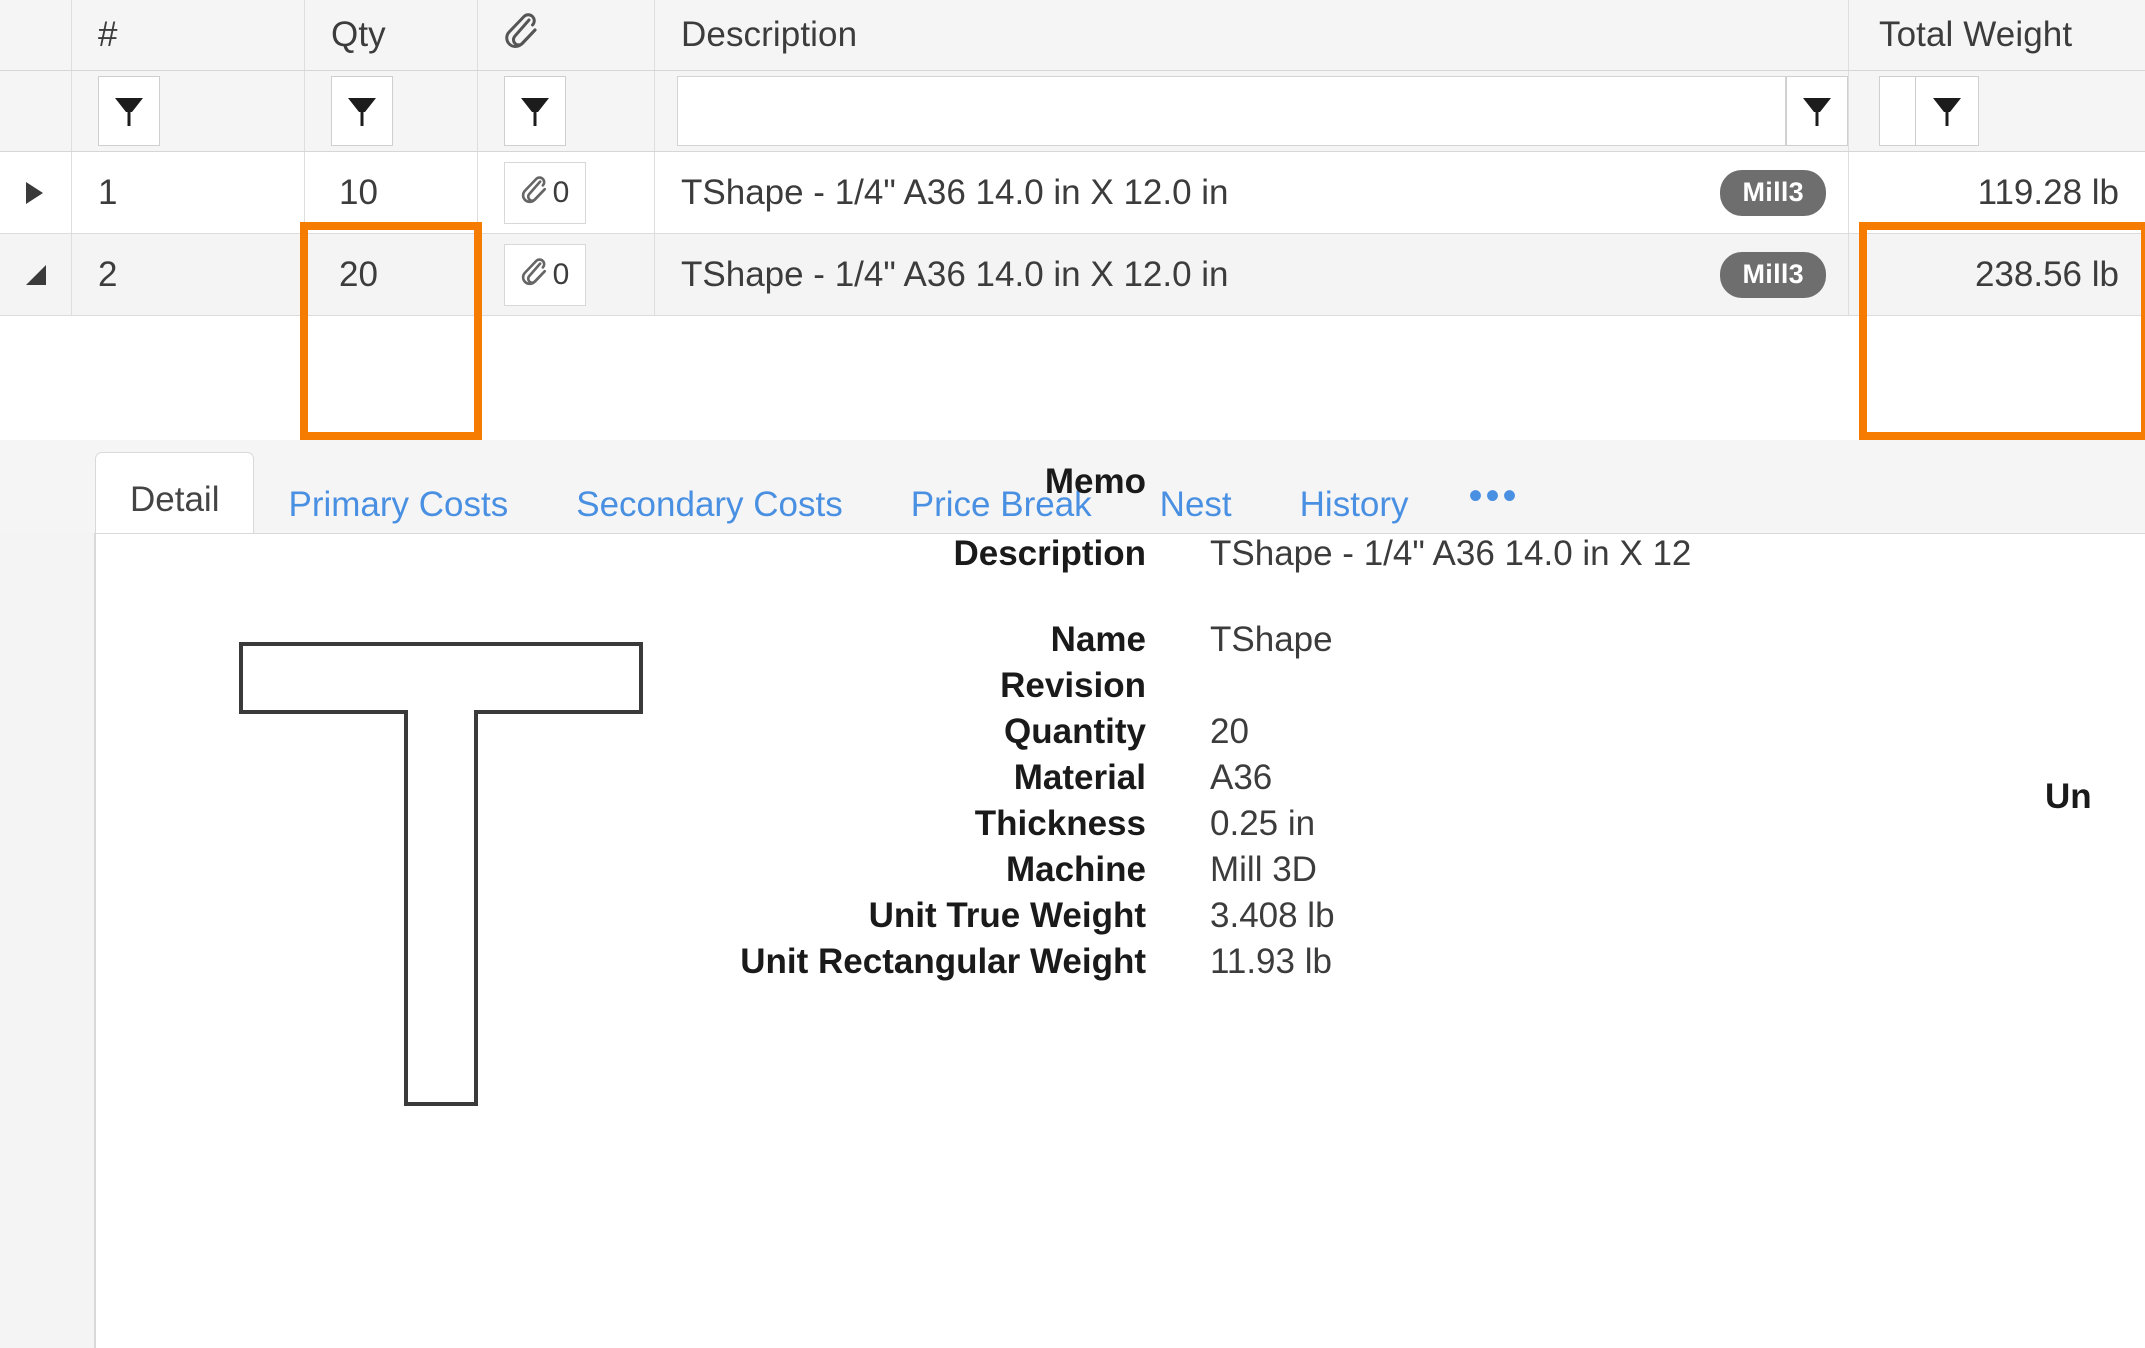 This screenshot has height=1348, width=2145. I want to click on header-description-label: Description, so click(769, 34).